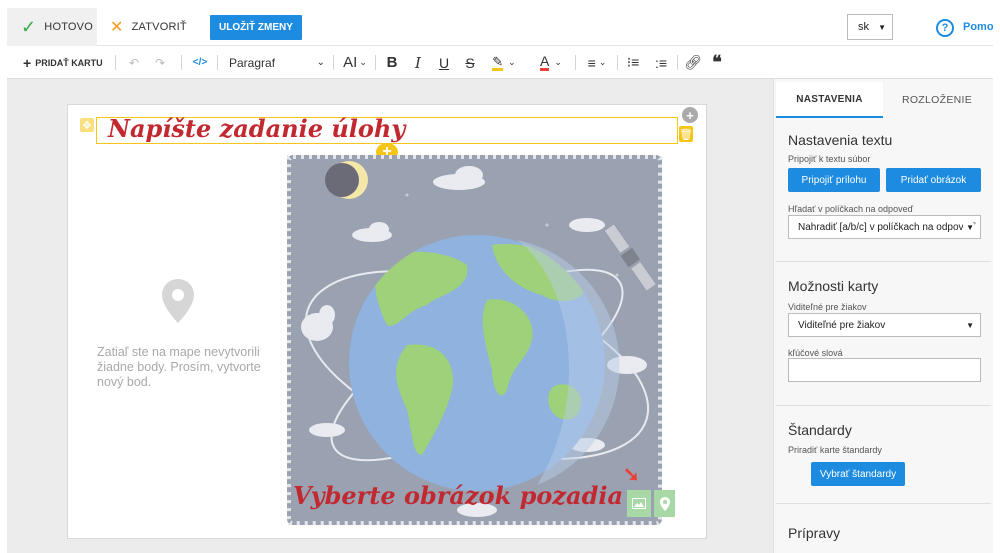 Image resolution: width=1000 pixels, height=553 pixels. Describe the element at coordinates (840, 140) in the screenshot. I see `text-settings-title: Nastavenia textu` at that location.